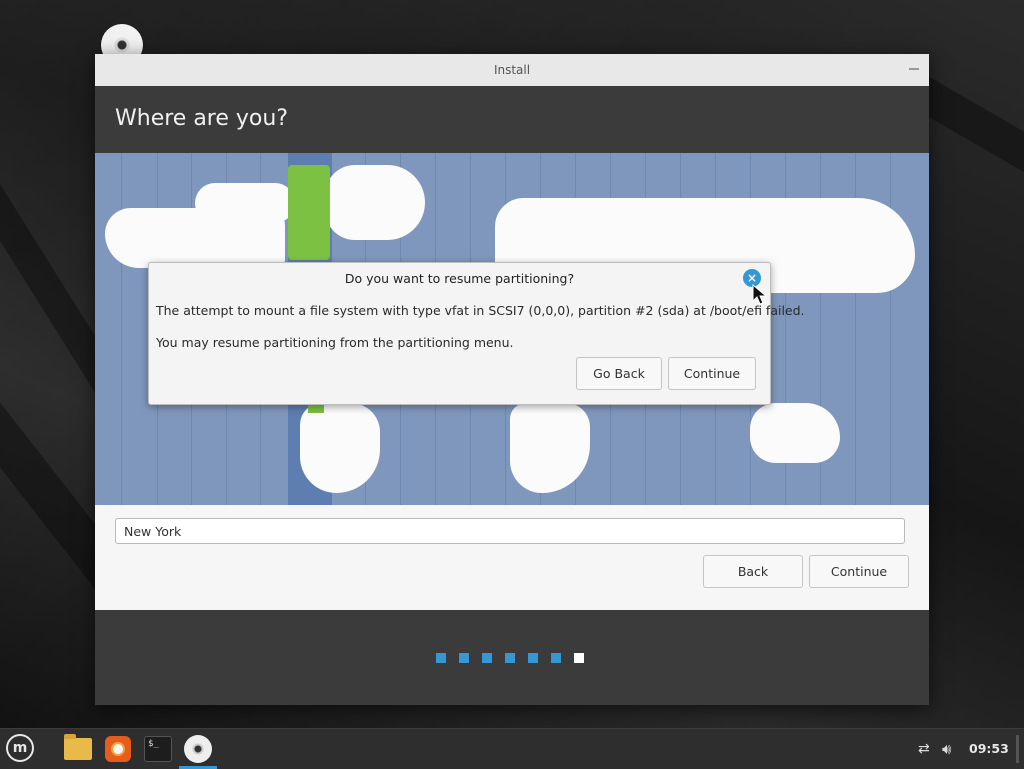  Describe the element at coordinates (712, 373) in the screenshot. I see `dialog-continue-button: Continue` at that location.